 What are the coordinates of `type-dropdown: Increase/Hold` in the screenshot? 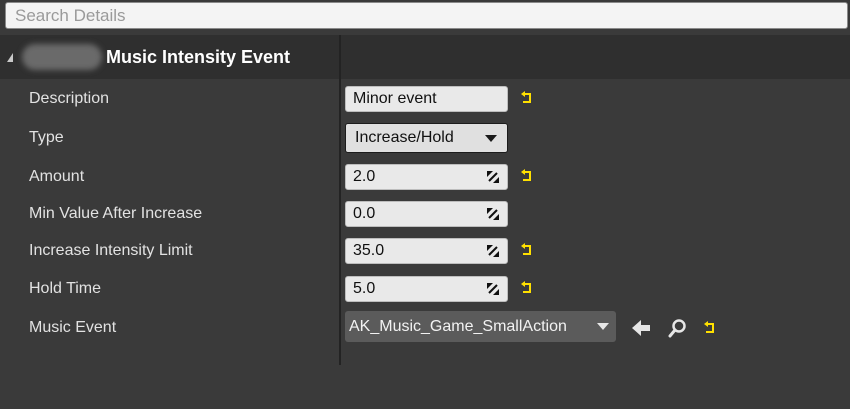 It's located at (426, 138).